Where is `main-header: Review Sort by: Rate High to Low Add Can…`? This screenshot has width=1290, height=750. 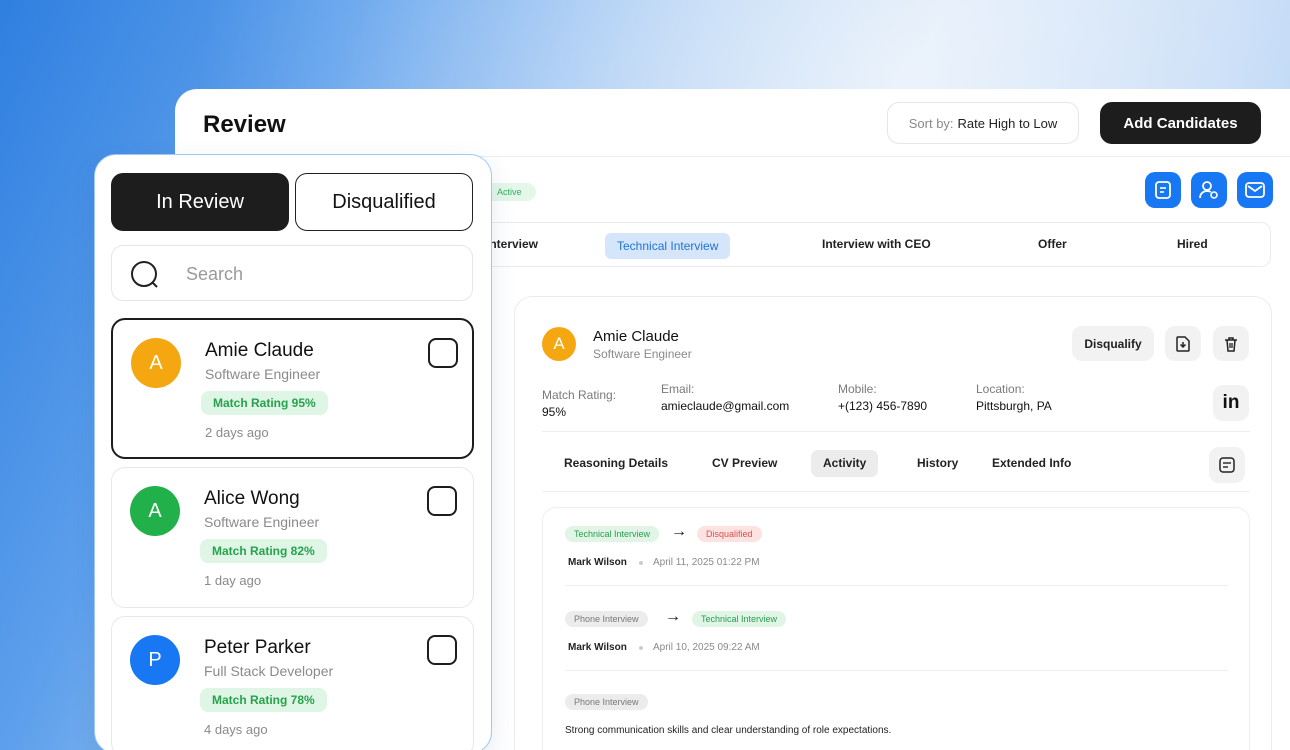 main-header: Review Sort by: Rate High to Low Add Can… is located at coordinates (732, 123).